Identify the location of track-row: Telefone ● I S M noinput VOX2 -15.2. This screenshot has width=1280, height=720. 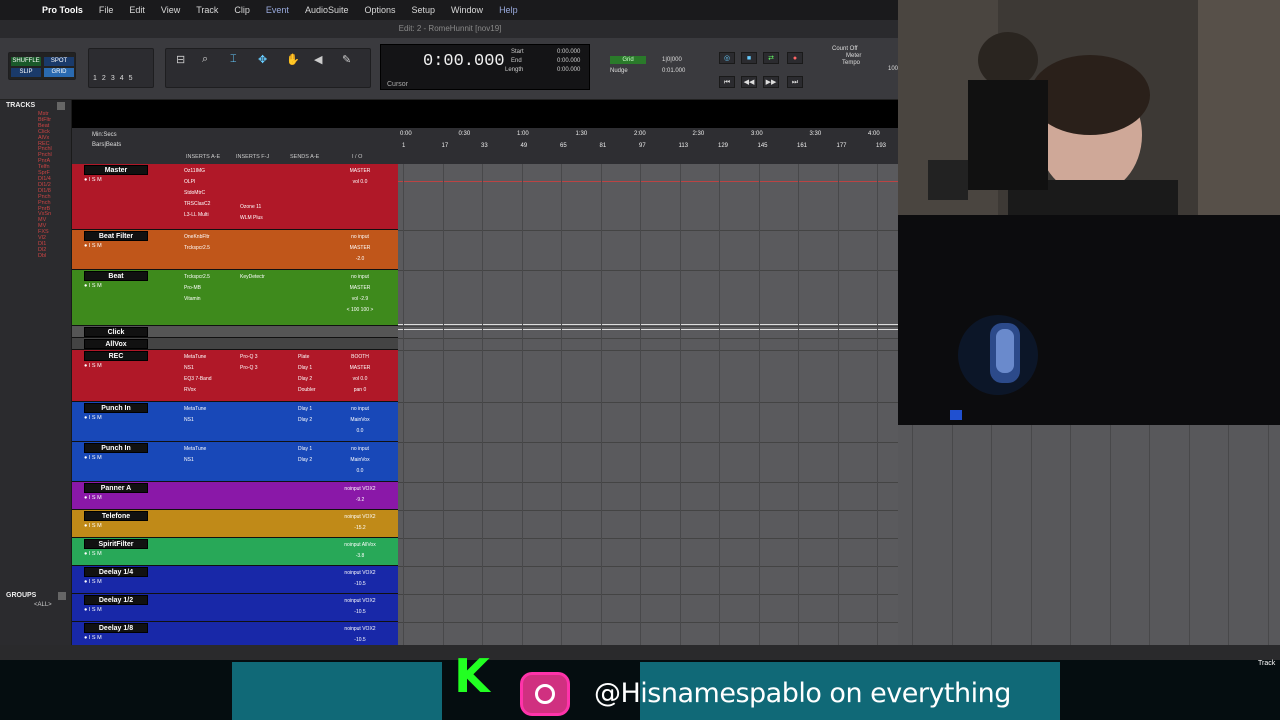
(236, 524).